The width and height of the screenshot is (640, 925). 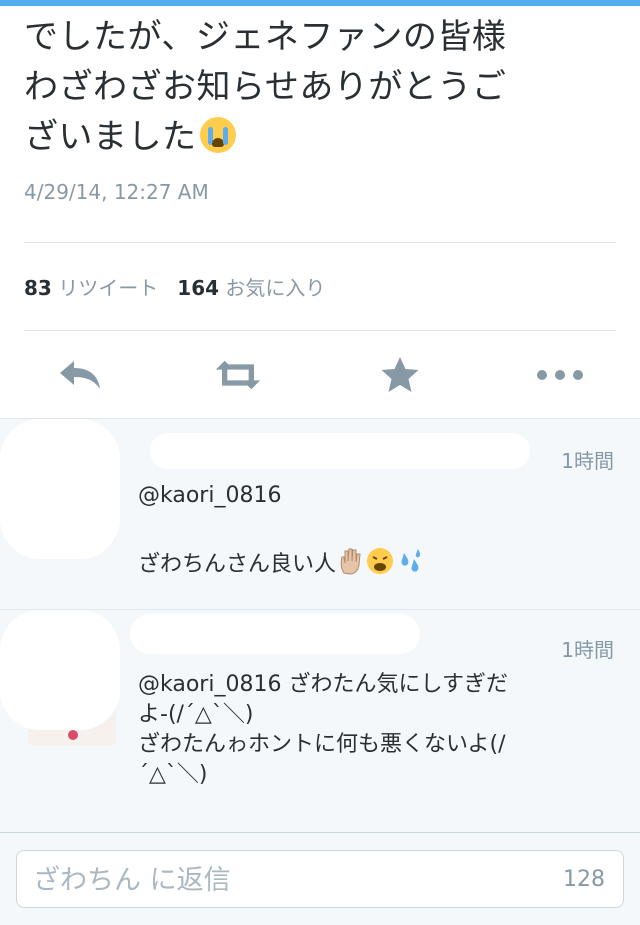 I want to click on tweet-text-line3-text: ざいました, so click(x=110, y=137).